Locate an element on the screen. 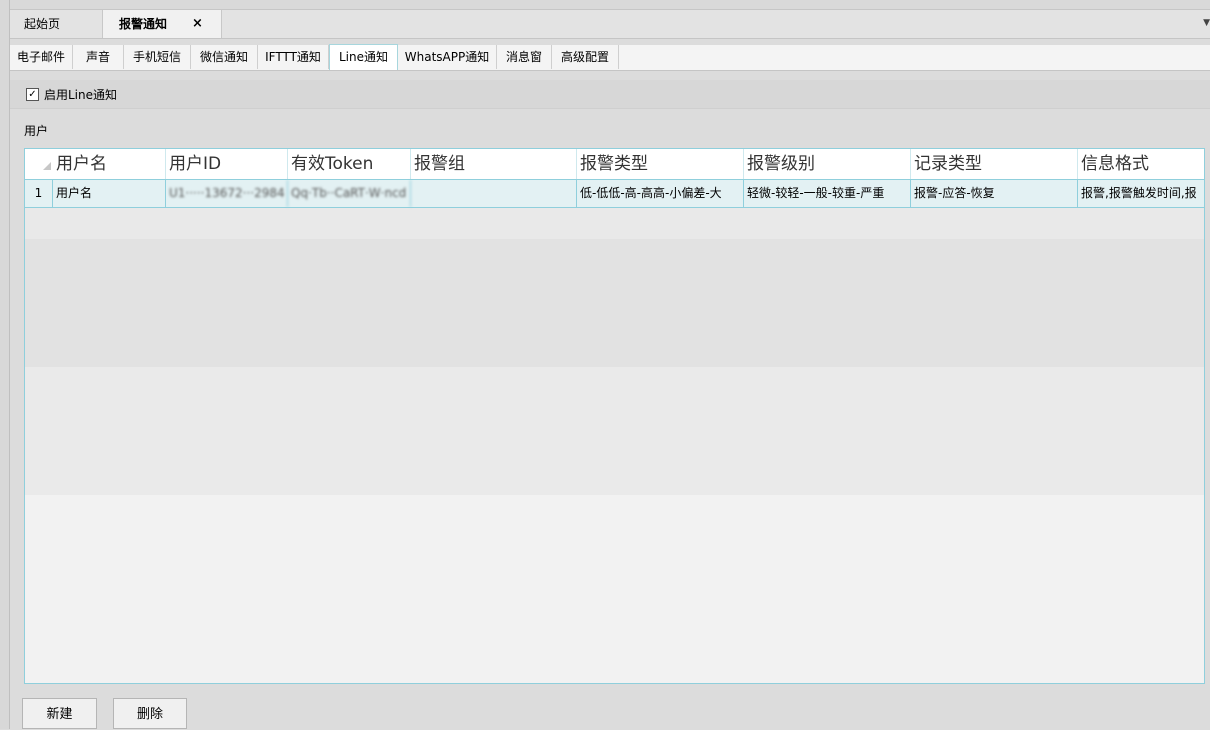 The height and width of the screenshot is (730, 1210). table-header-row: 用户名 用户ID 有效Token 报警组 报警类型 报警级别 记录类型 信息格式 is located at coordinates (614, 164).